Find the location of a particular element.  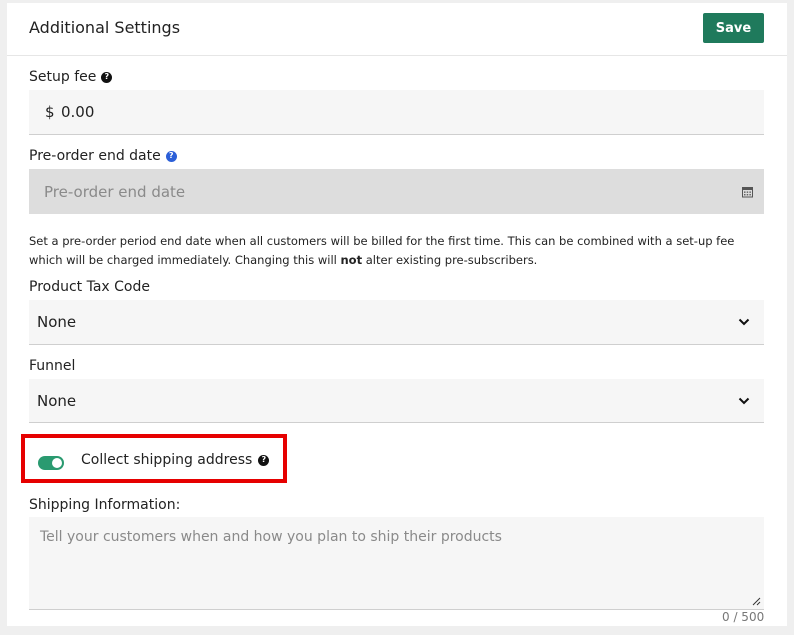

preorder-label-text: Pre-order end date is located at coordinates (95, 156).